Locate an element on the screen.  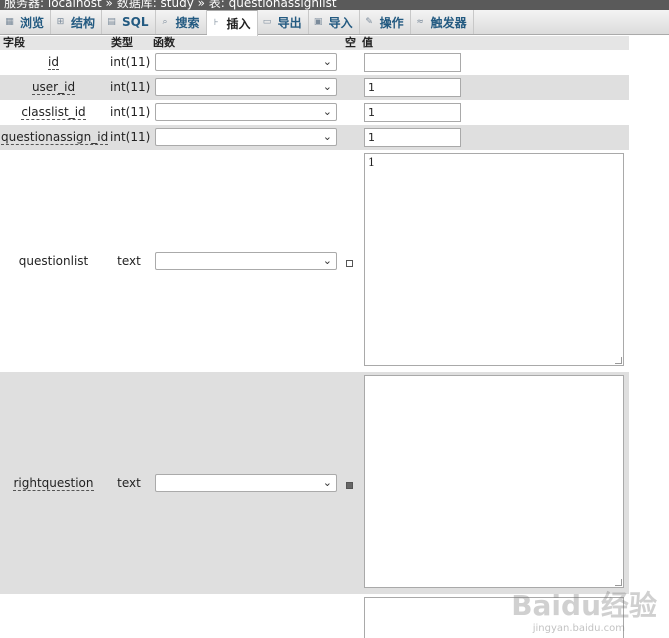
baidu-watermark-url: jingyan.baidu.com is located at coordinates (578, 628).